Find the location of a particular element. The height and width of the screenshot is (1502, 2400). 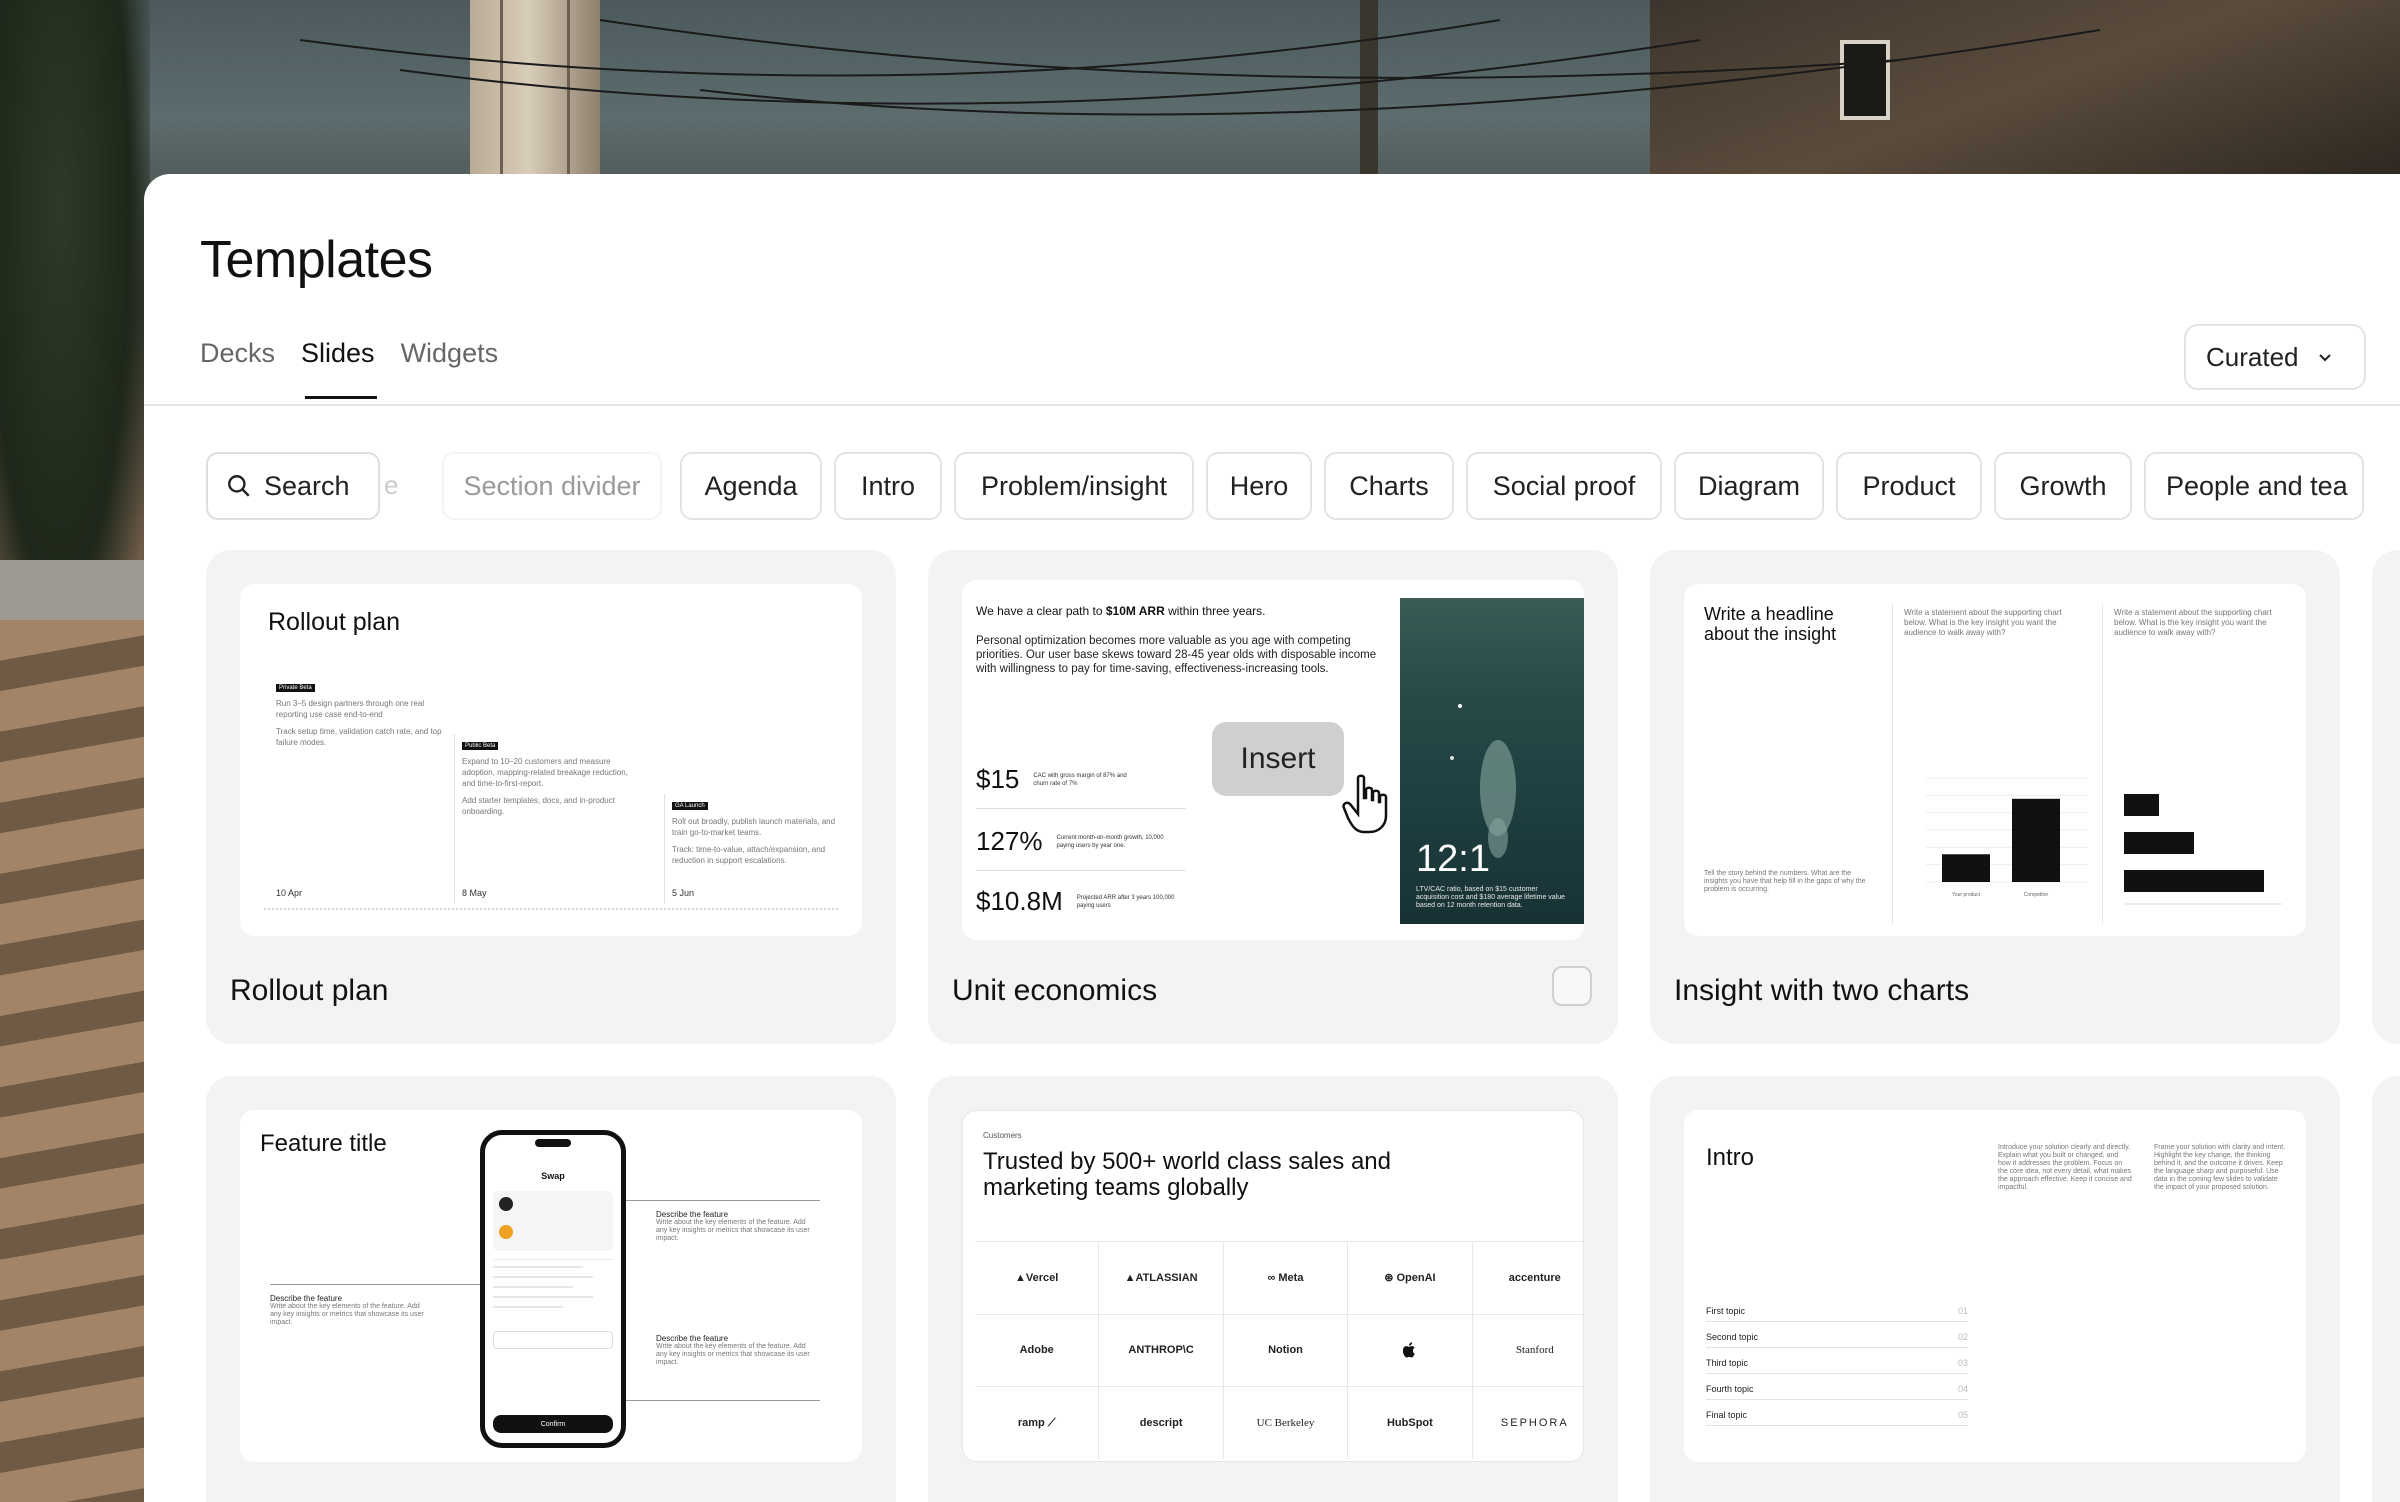

power-wires is located at coordinates (1200, 67).